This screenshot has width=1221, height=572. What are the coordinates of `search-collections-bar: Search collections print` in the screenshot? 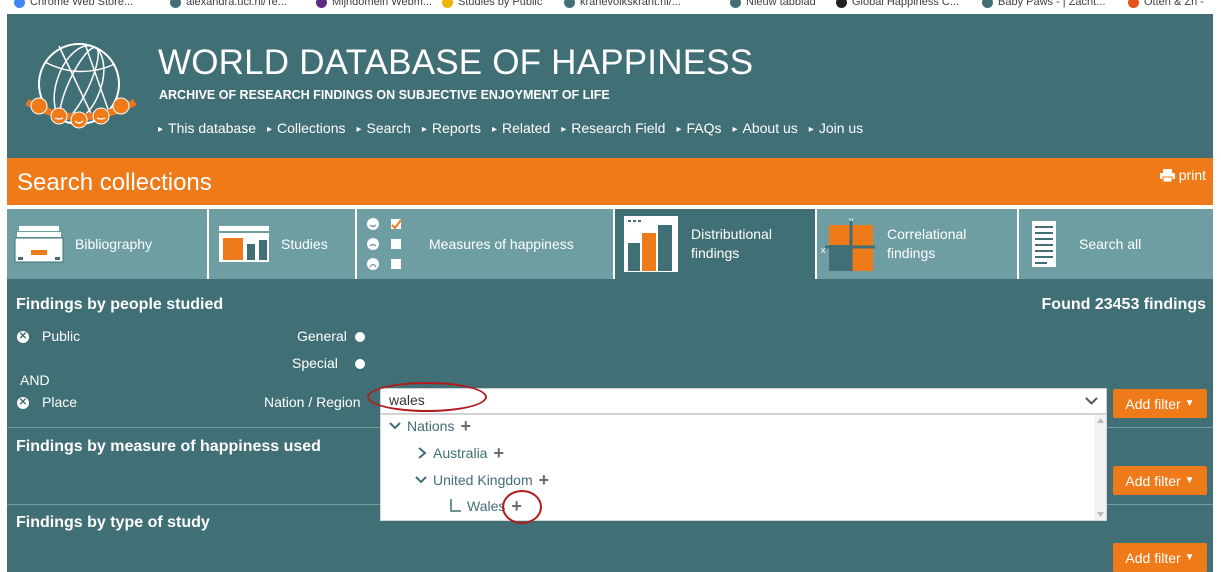 It's located at (610, 181).